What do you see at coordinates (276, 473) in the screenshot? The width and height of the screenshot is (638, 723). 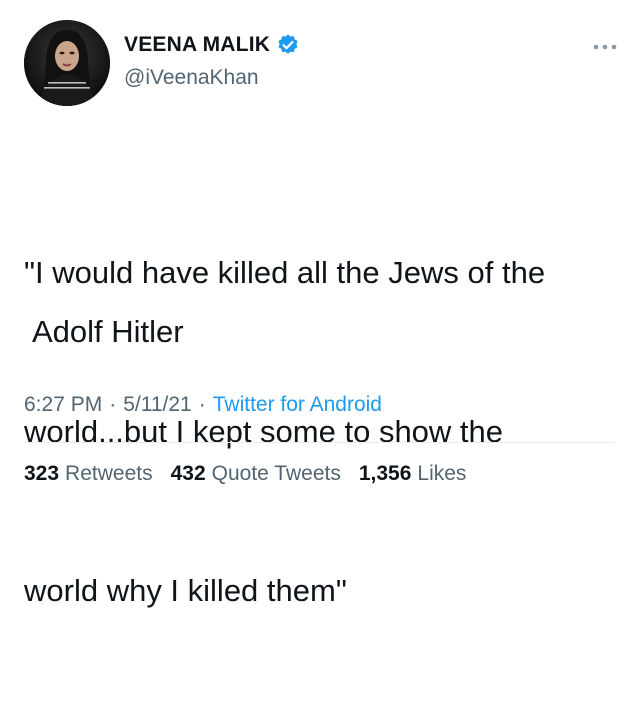 I see `quote-tweets-label: Quote Tweets` at bounding box center [276, 473].